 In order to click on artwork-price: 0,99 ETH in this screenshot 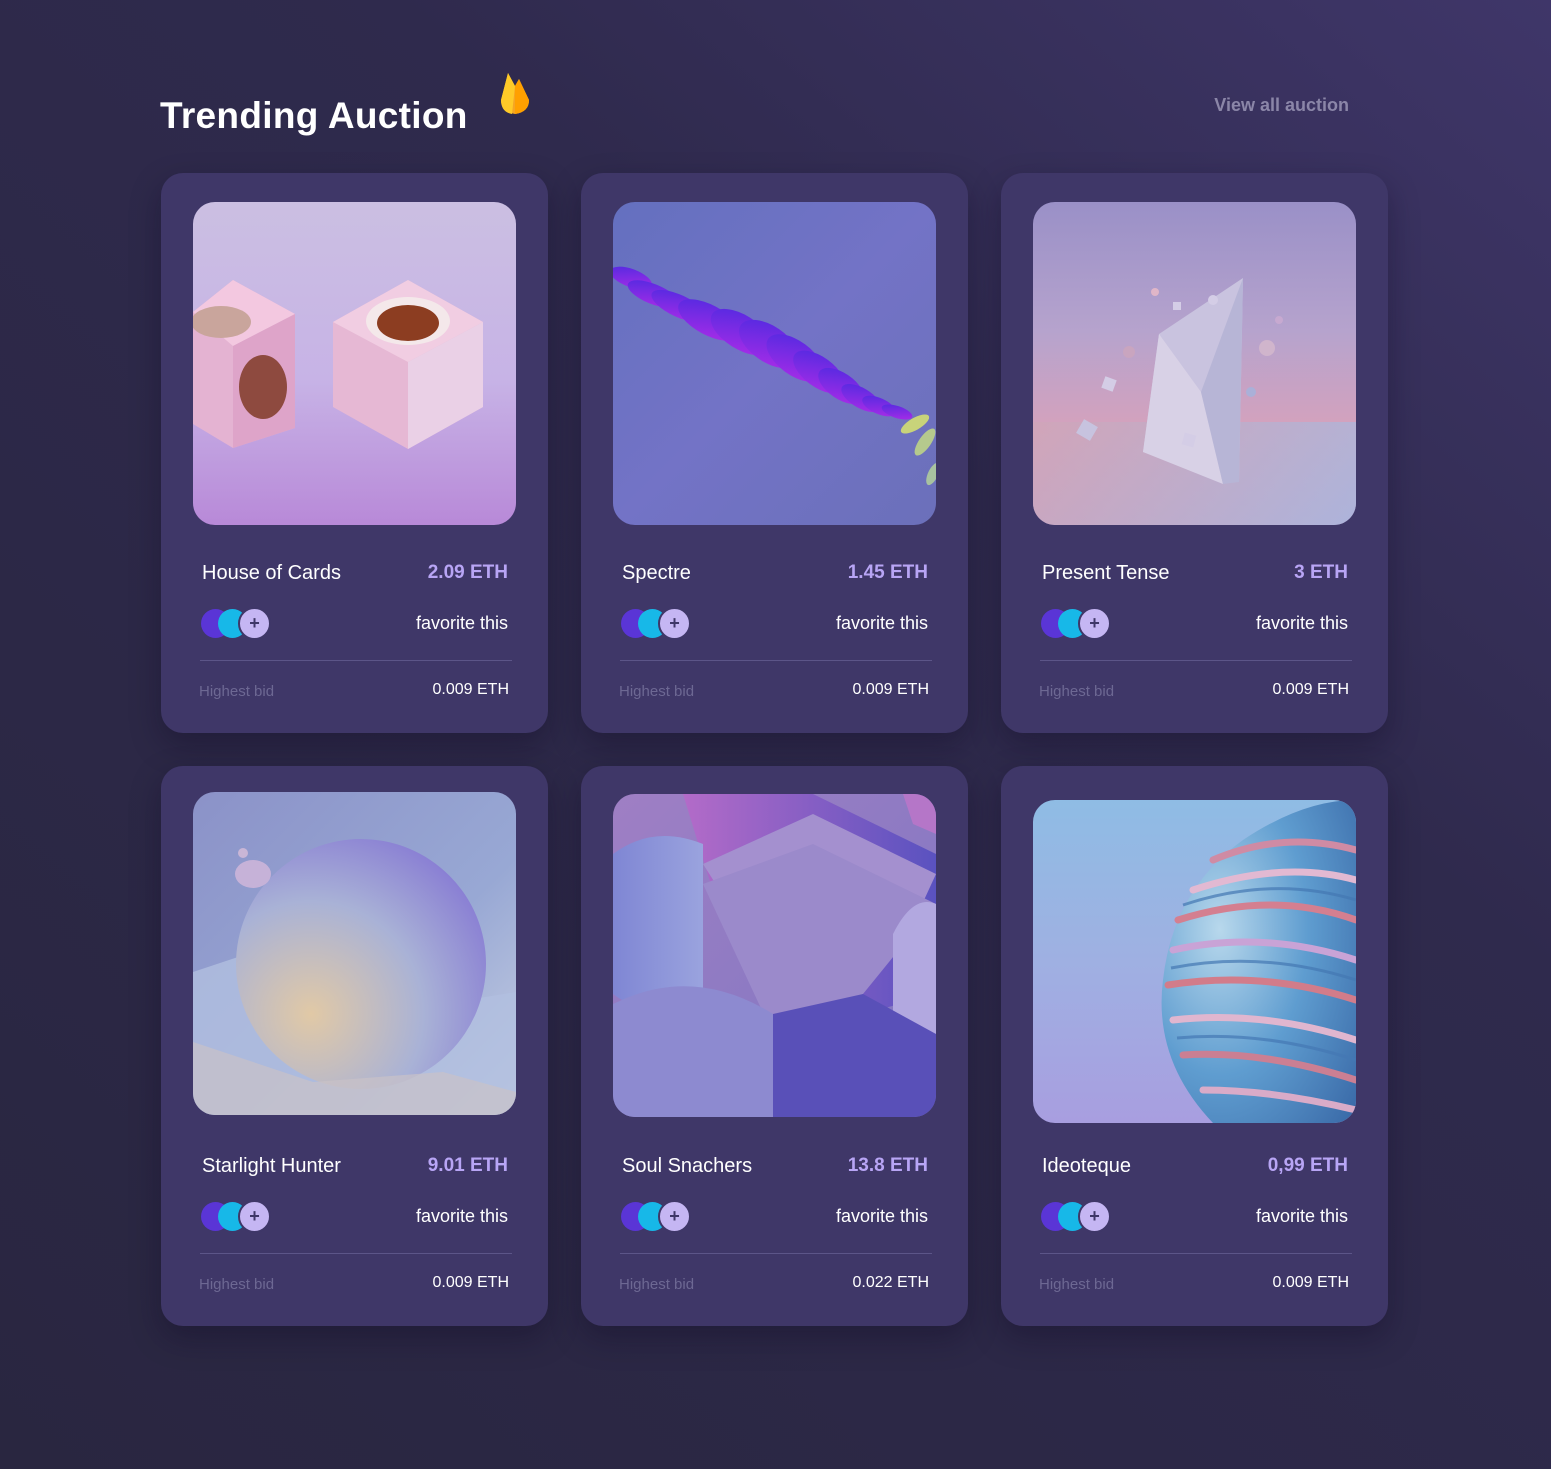, I will do `click(1307, 1165)`.